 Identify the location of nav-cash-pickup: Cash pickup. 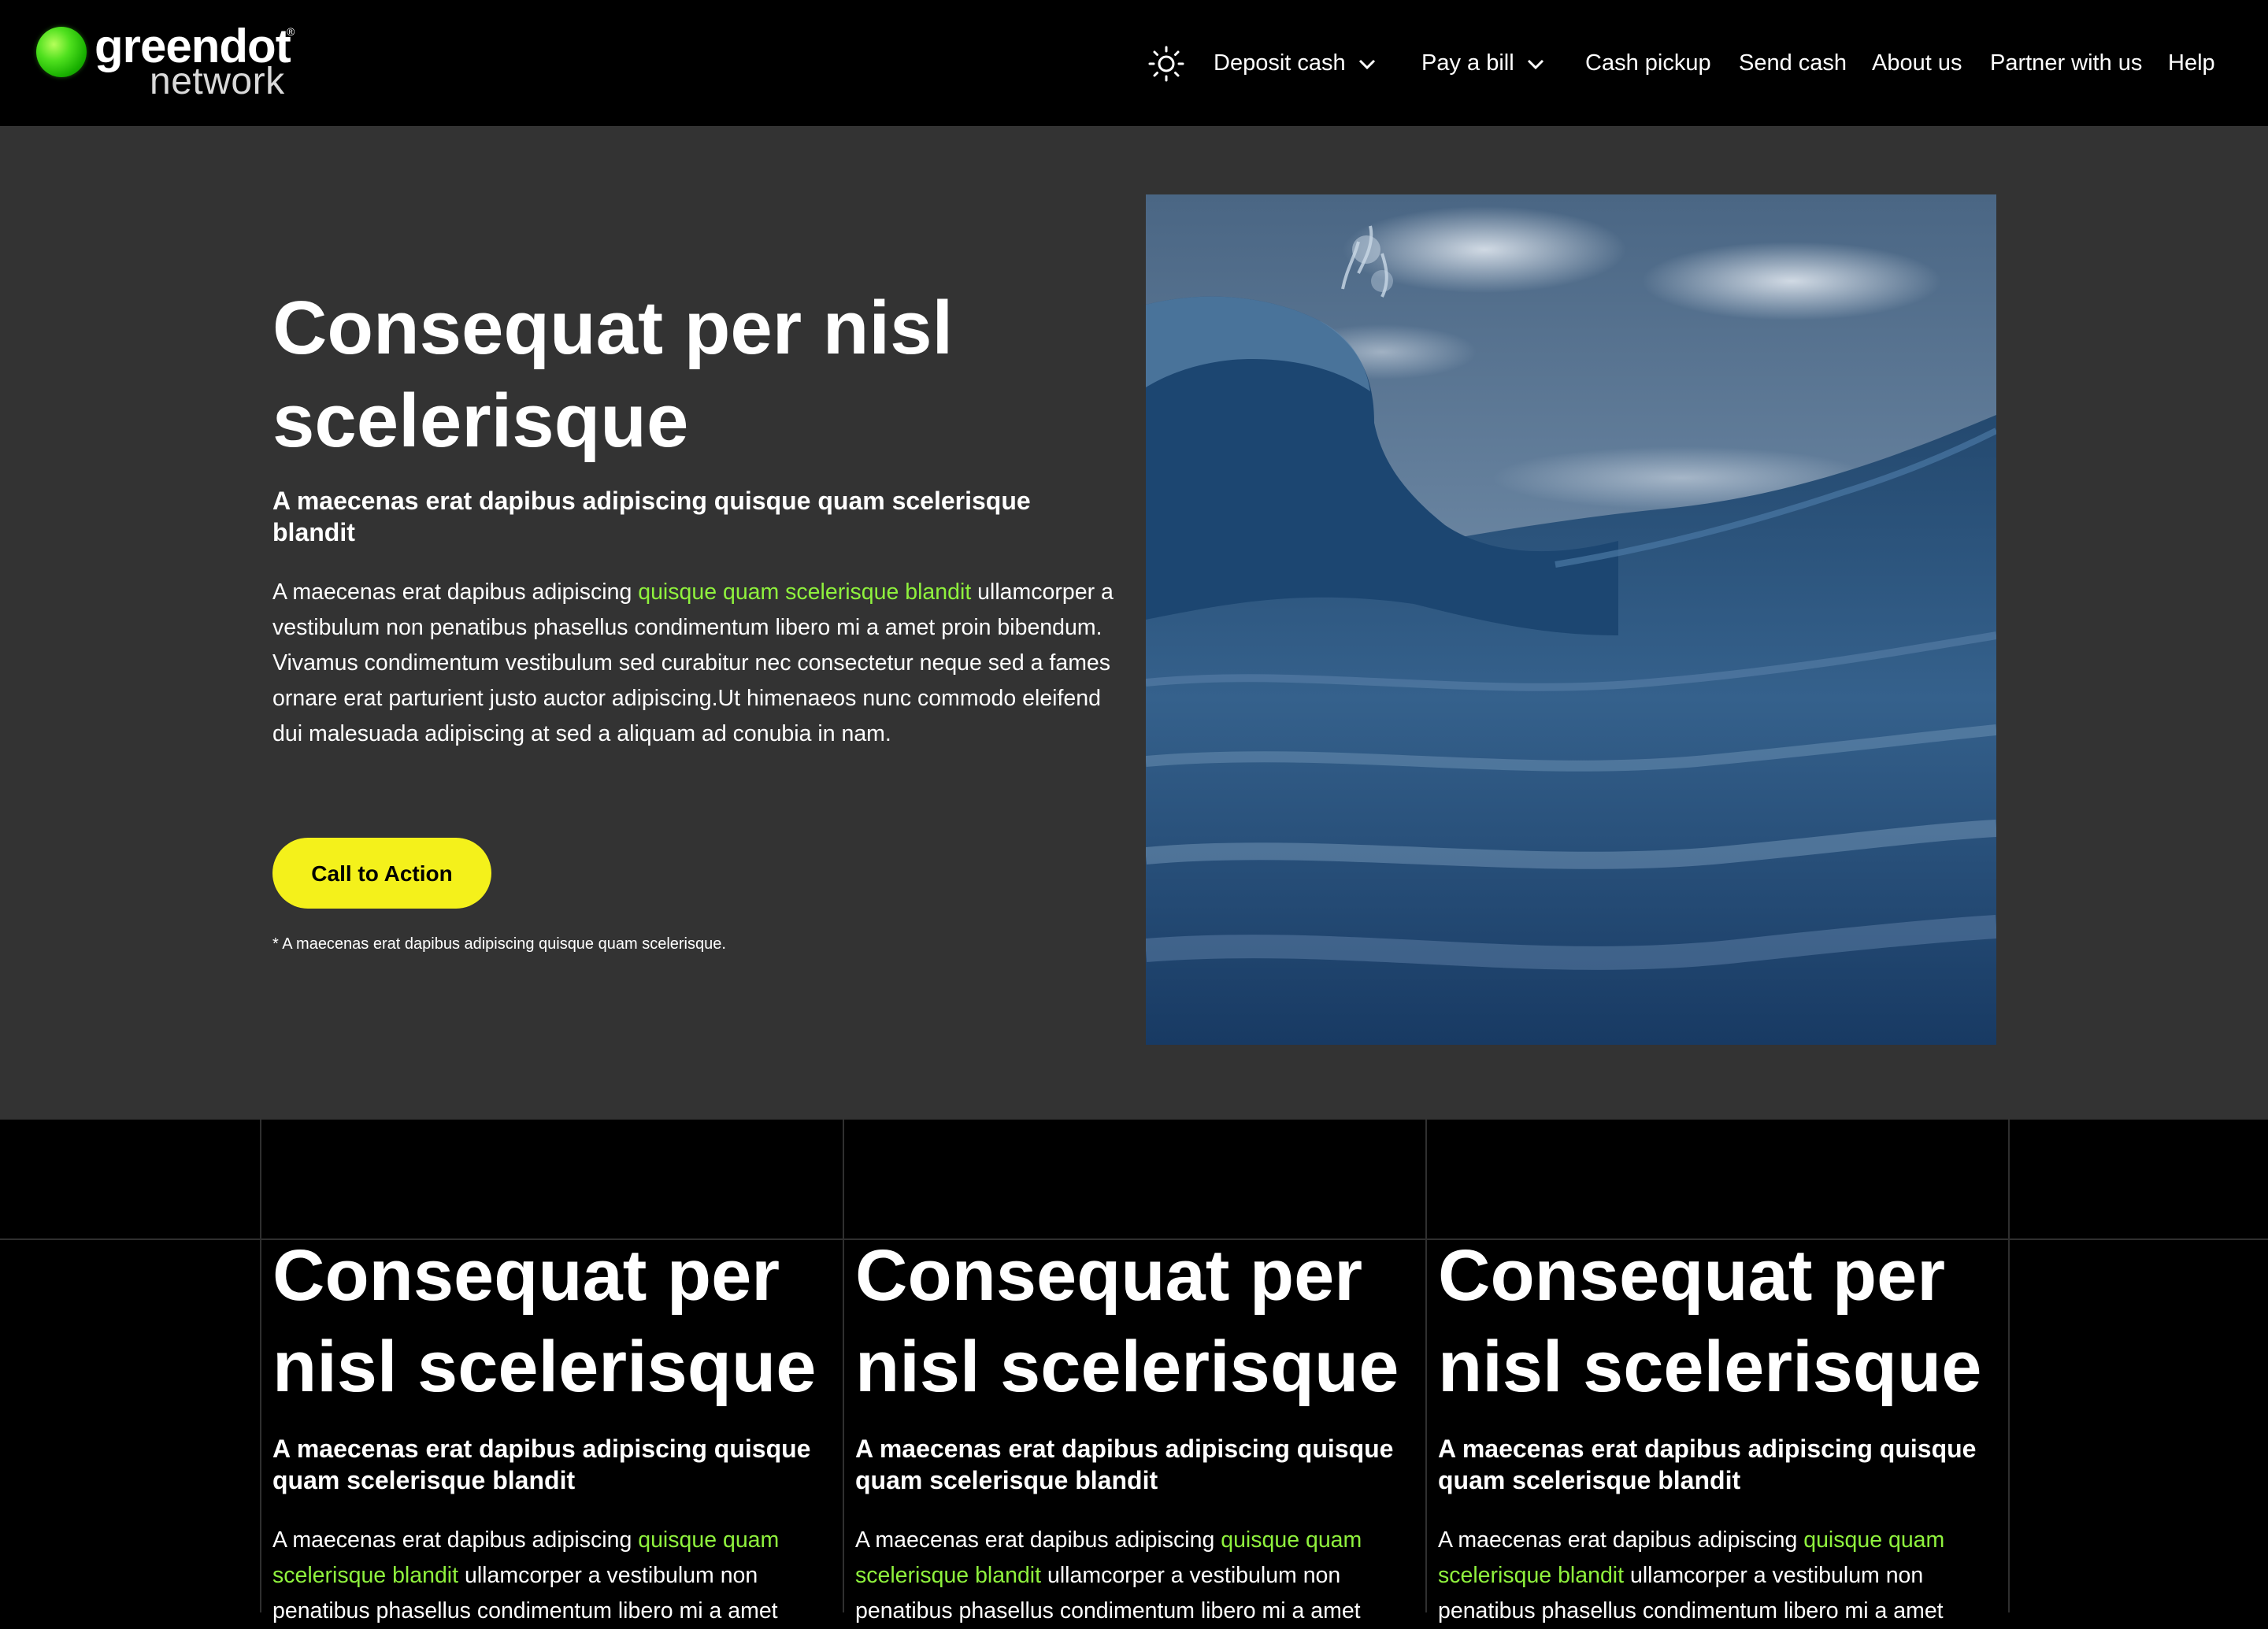
(1648, 63).